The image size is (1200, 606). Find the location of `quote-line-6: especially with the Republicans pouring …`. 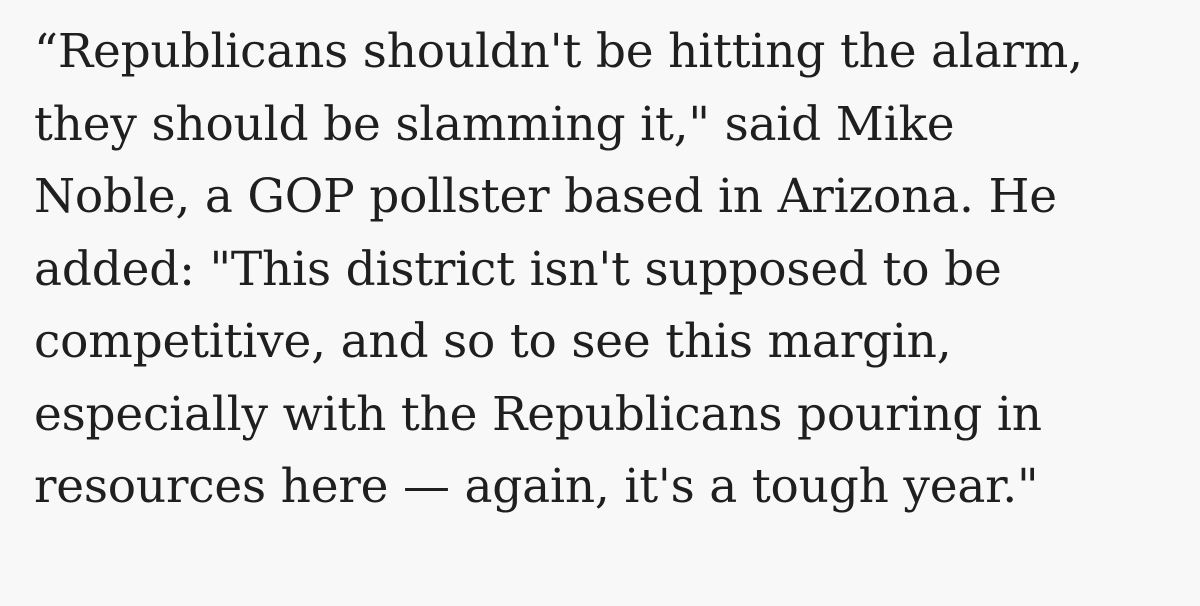

quote-line-6: especially with the Republicans pouring … is located at coordinates (538, 414).